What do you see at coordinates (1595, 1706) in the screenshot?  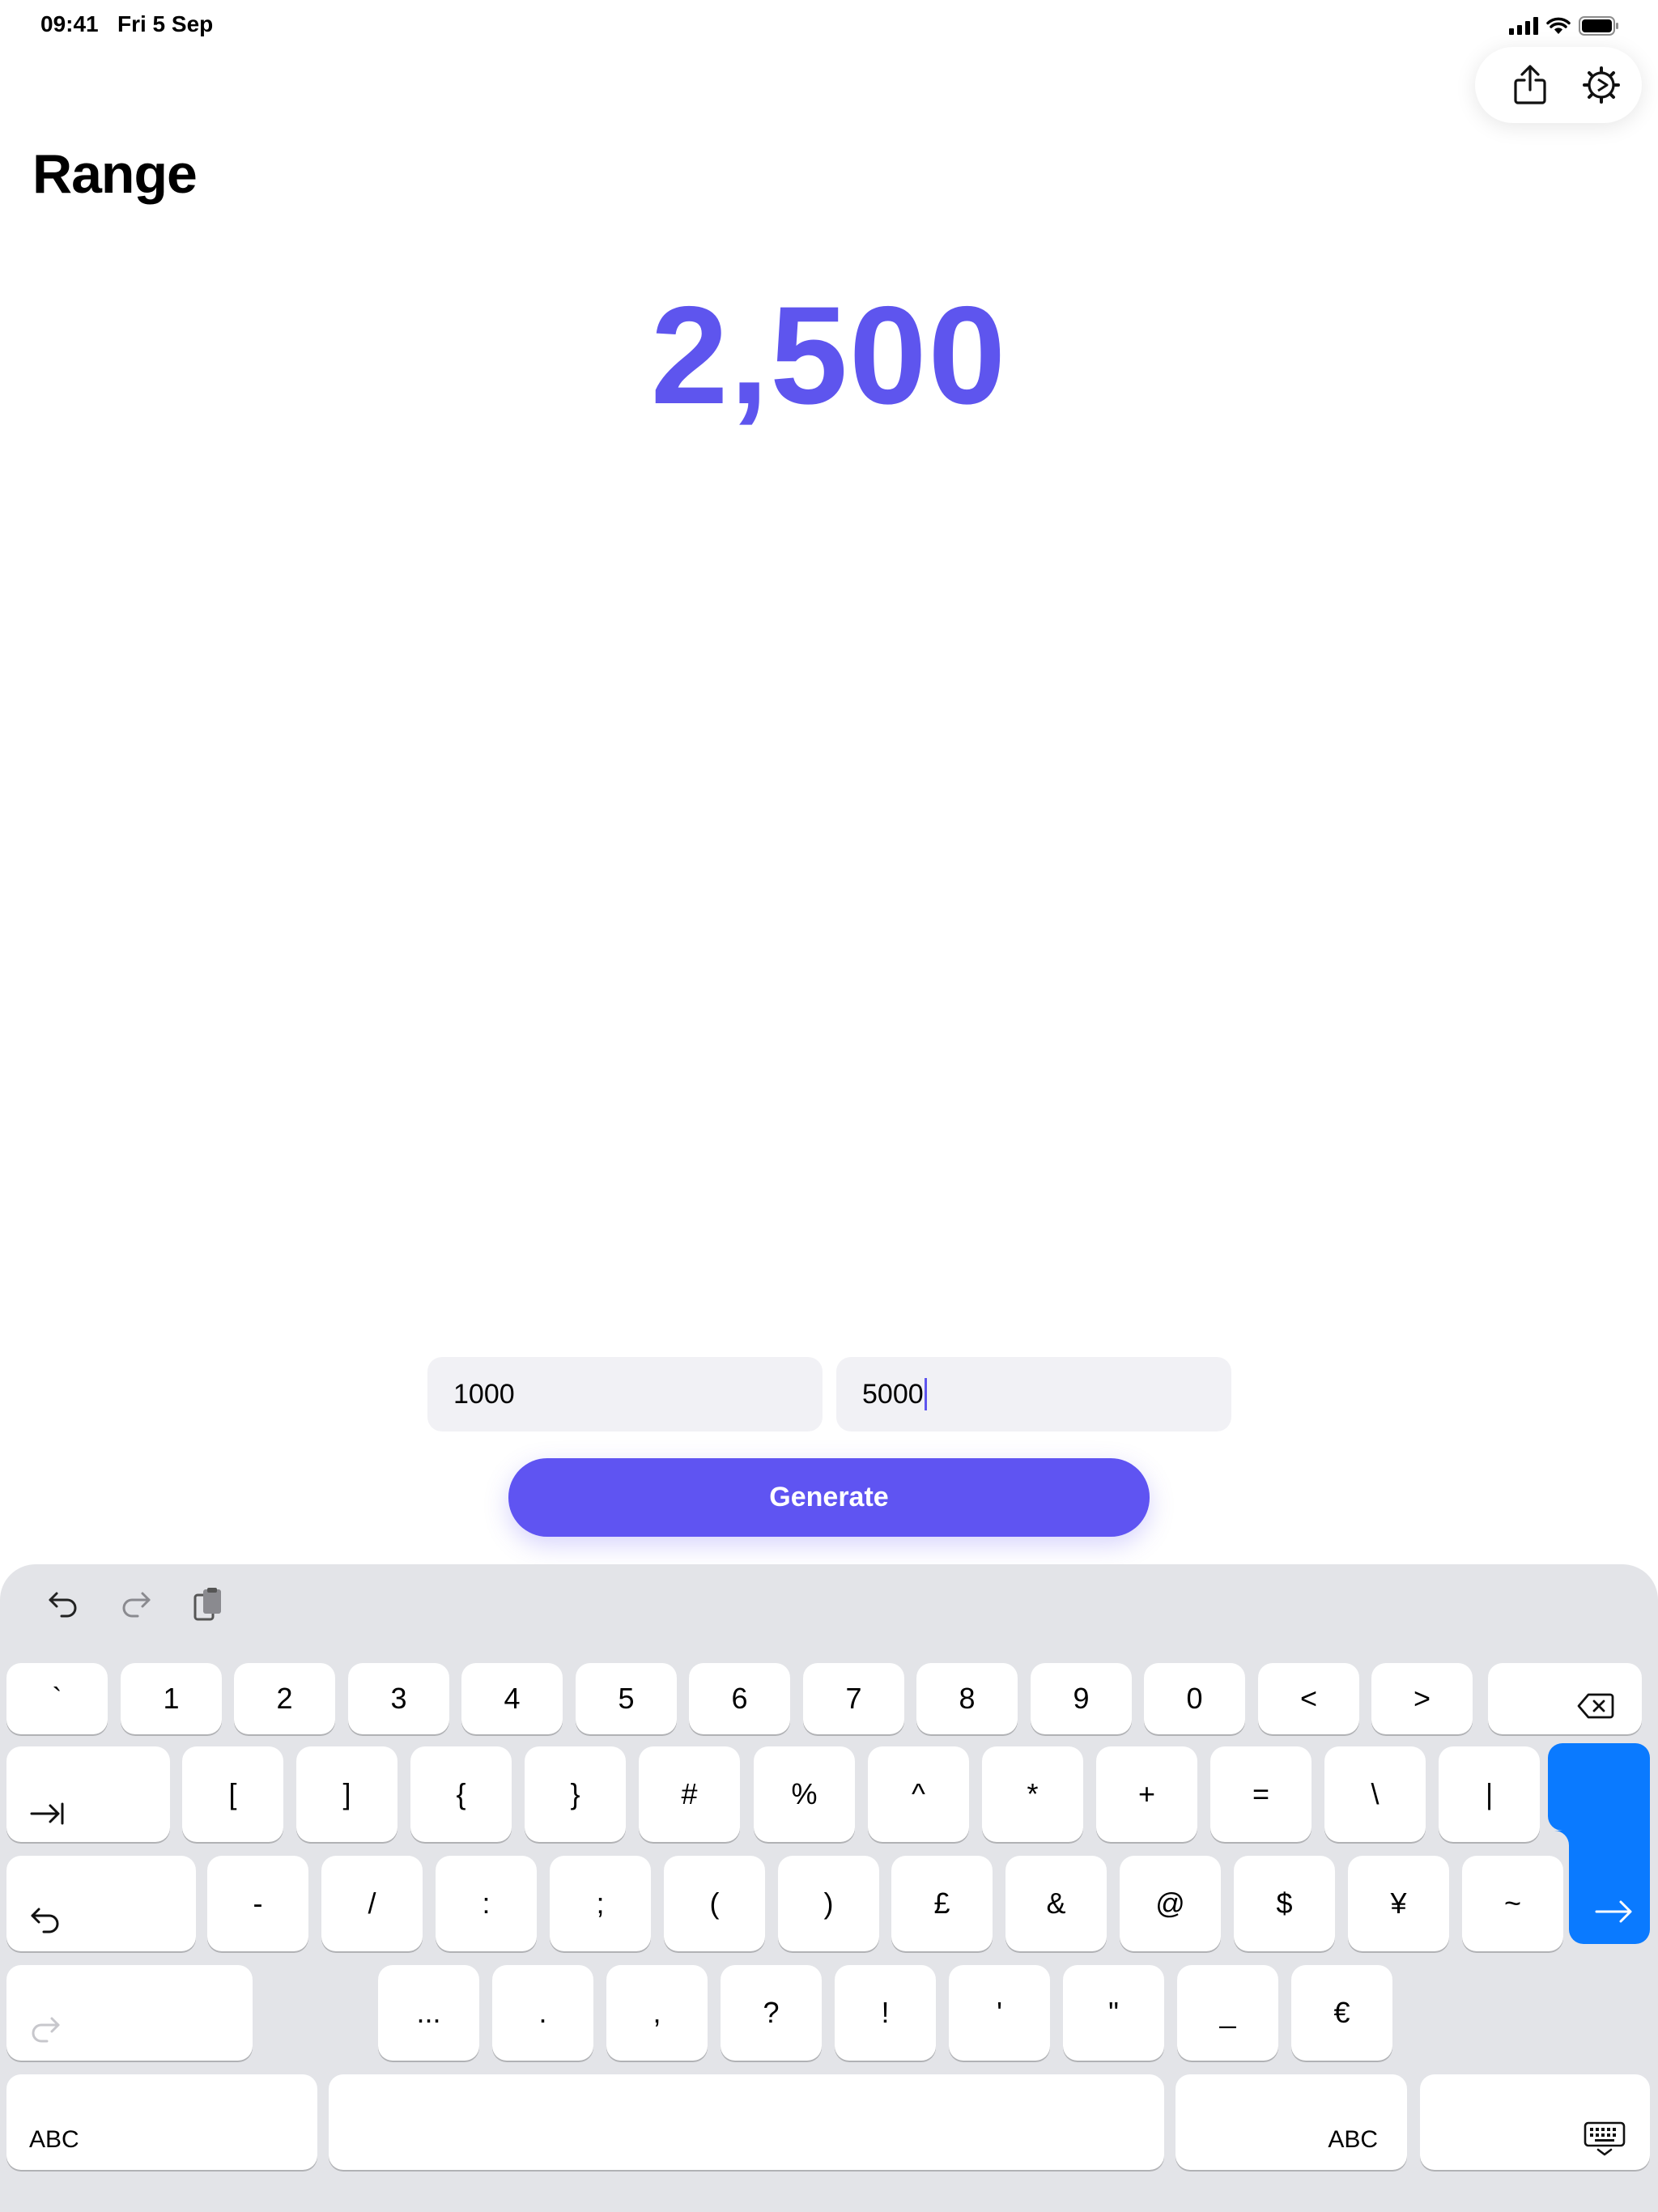 I see `delete-icon` at bounding box center [1595, 1706].